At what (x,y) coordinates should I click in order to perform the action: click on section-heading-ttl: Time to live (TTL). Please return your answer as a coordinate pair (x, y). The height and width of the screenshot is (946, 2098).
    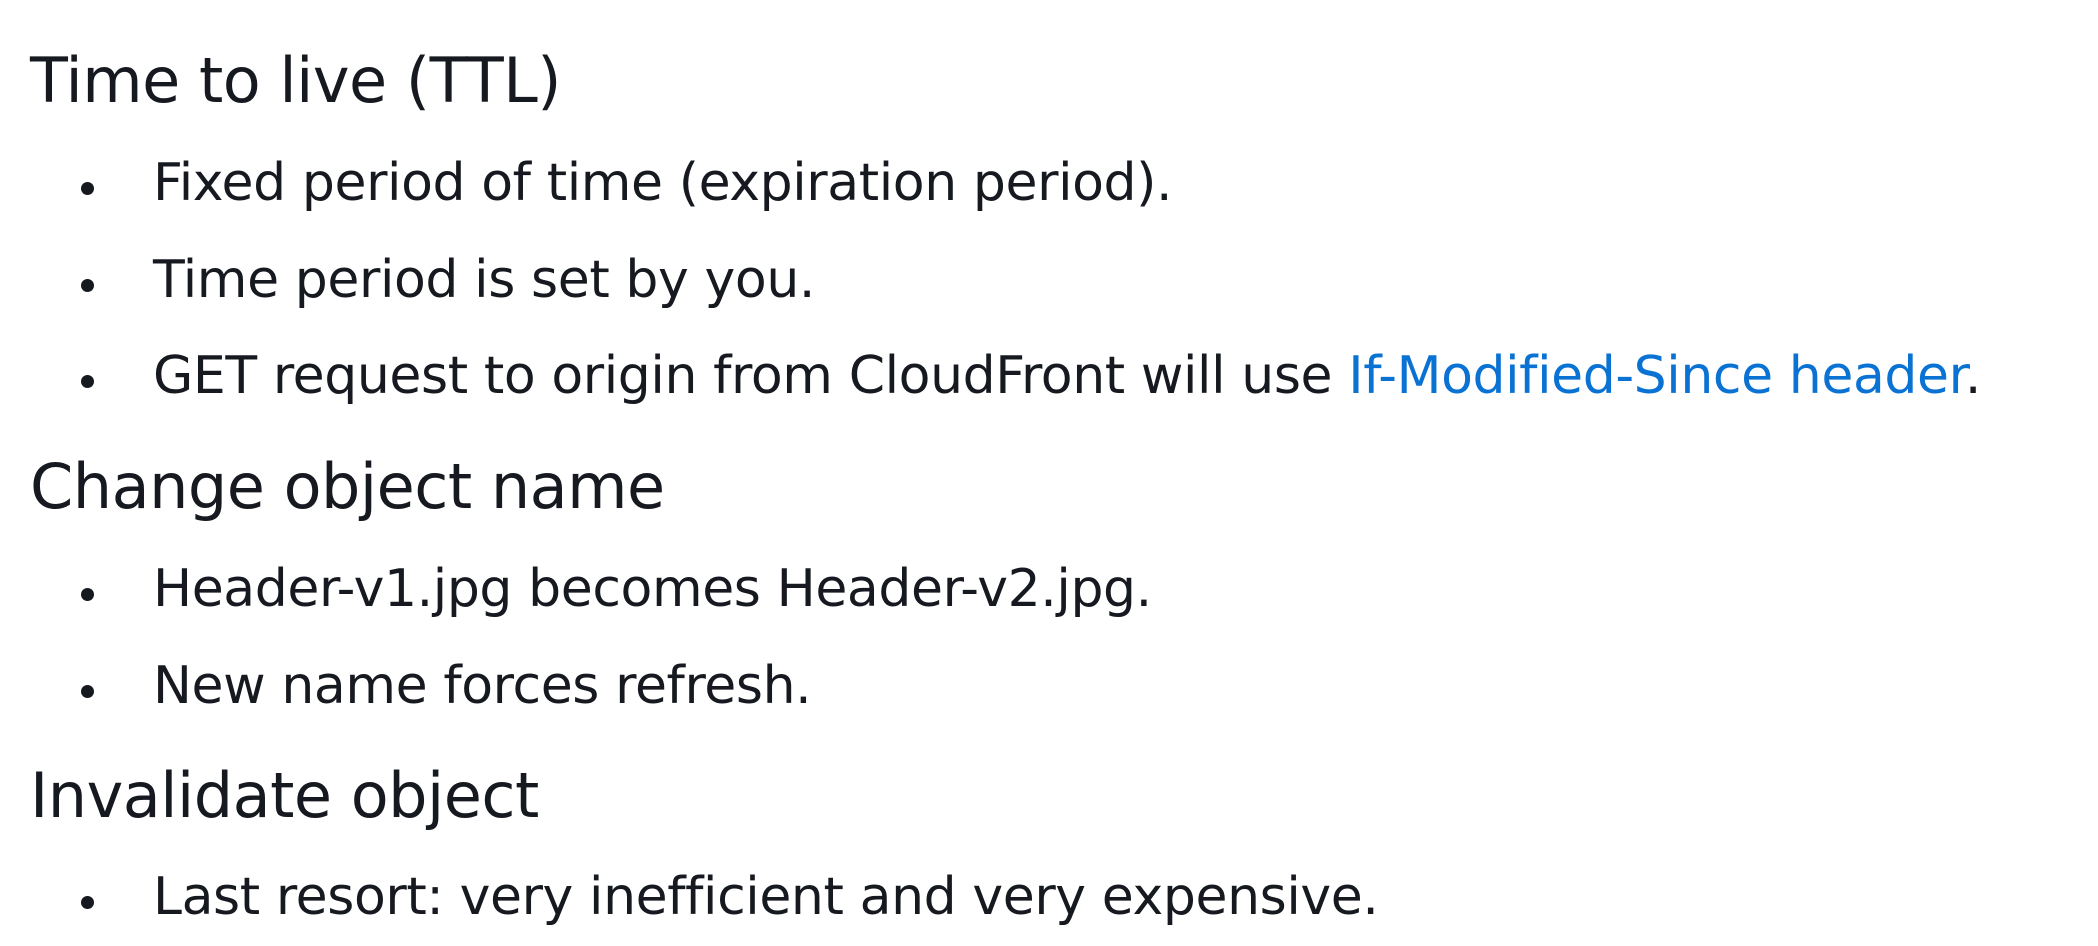
    Looking at the image, I should click on (295, 80).